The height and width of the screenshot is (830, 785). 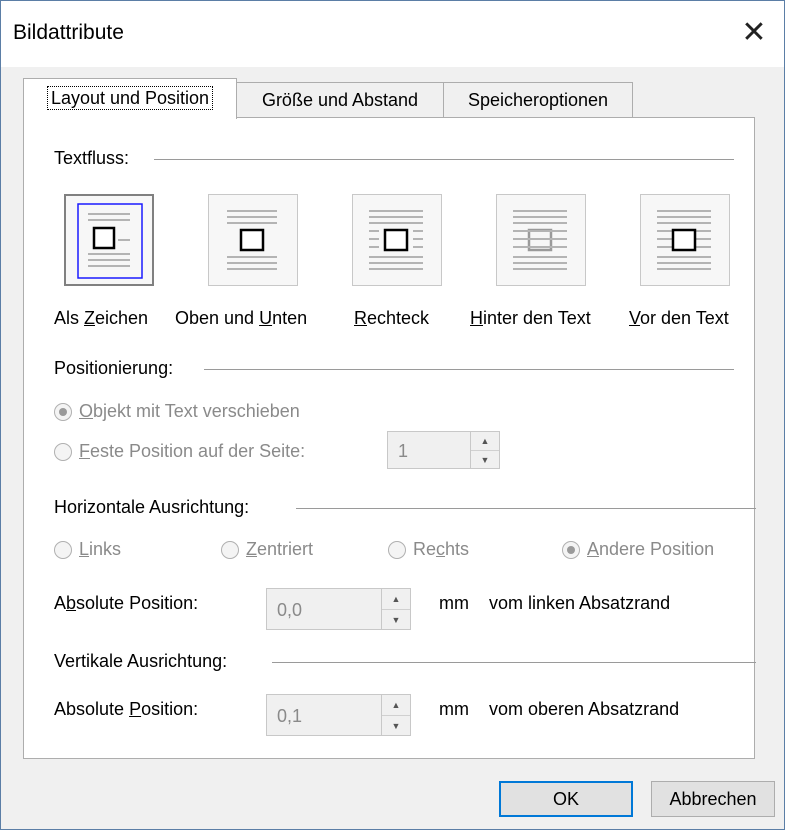 What do you see at coordinates (338, 609) in the screenshot?
I see `horizontal-position-spinner: 0,0 ▲ ▼` at bounding box center [338, 609].